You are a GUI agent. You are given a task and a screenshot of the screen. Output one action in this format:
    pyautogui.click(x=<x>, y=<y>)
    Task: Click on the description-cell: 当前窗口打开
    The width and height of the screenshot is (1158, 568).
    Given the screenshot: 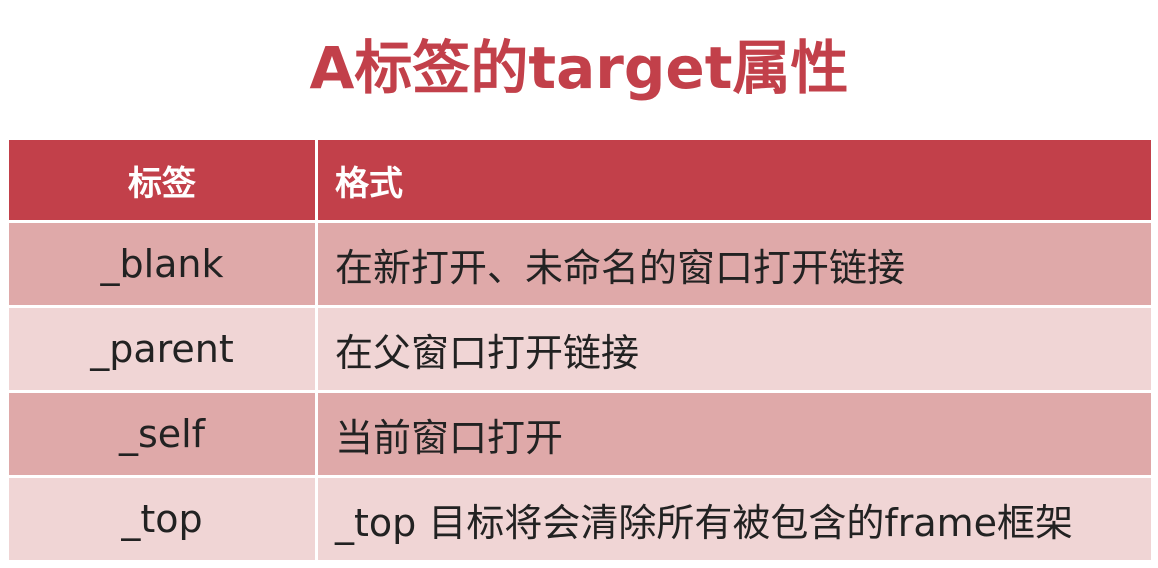 What is the action you would take?
    pyautogui.click(x=733, y=434)
    